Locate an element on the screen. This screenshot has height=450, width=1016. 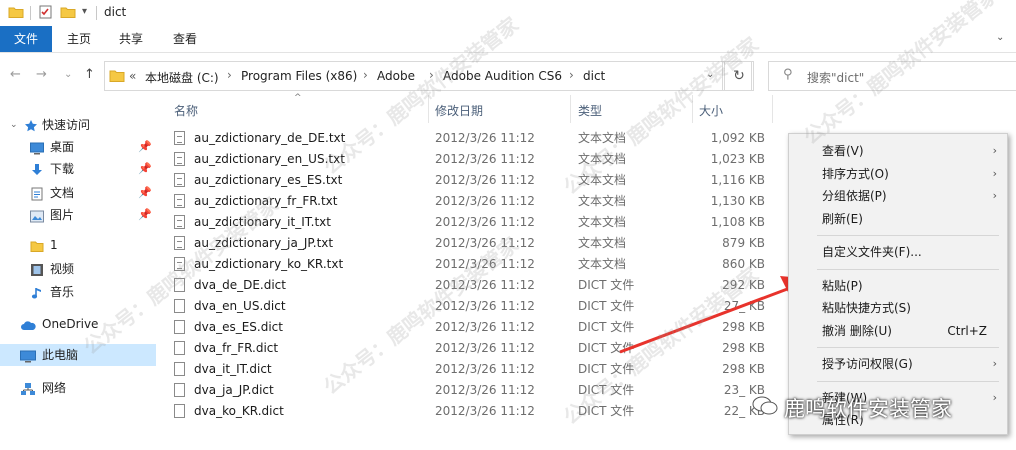
sidebar-item-label: 音乐 is located at coordinates (62, 292).